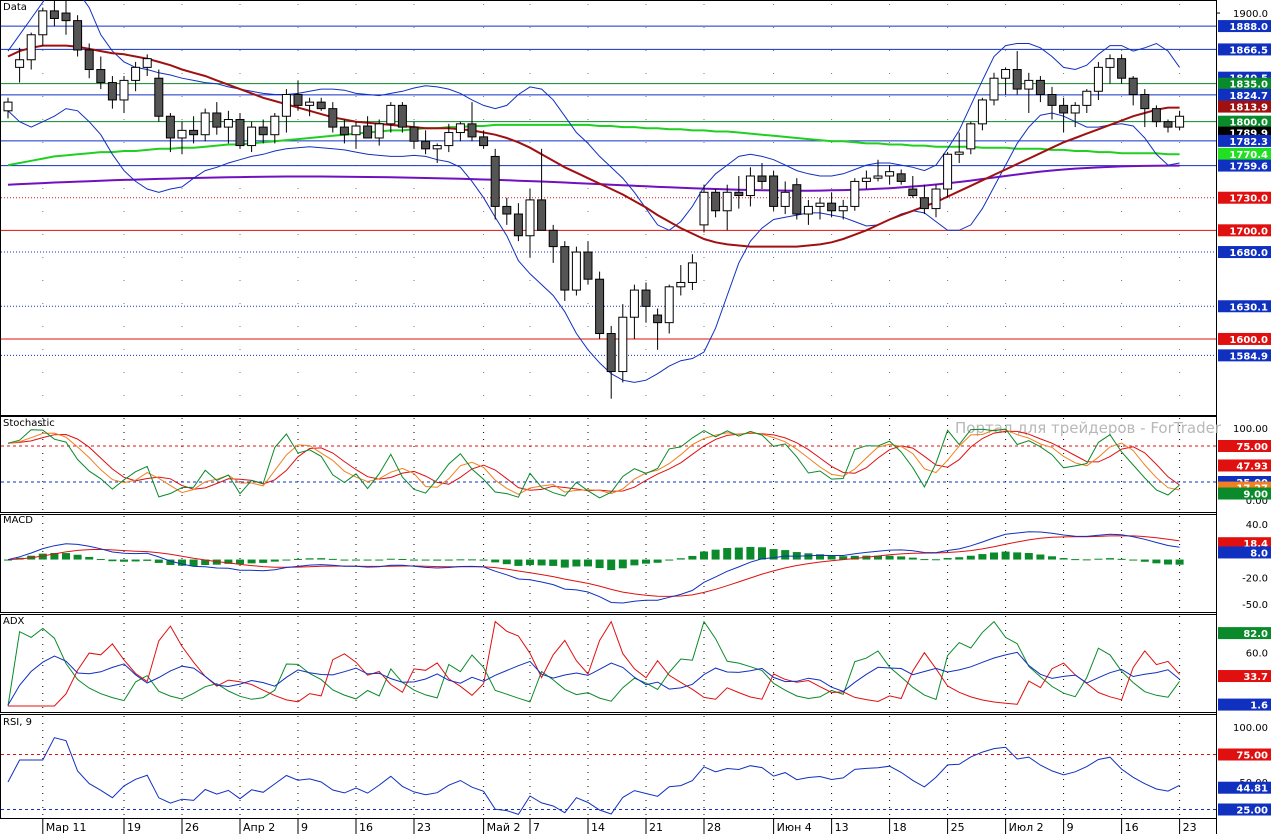 This screenshot has height=834, width=1271. What do you see at coordinates (958, 827) in the screenshot?
I see `date-label-15: 25` at bounding box center [958, 827].